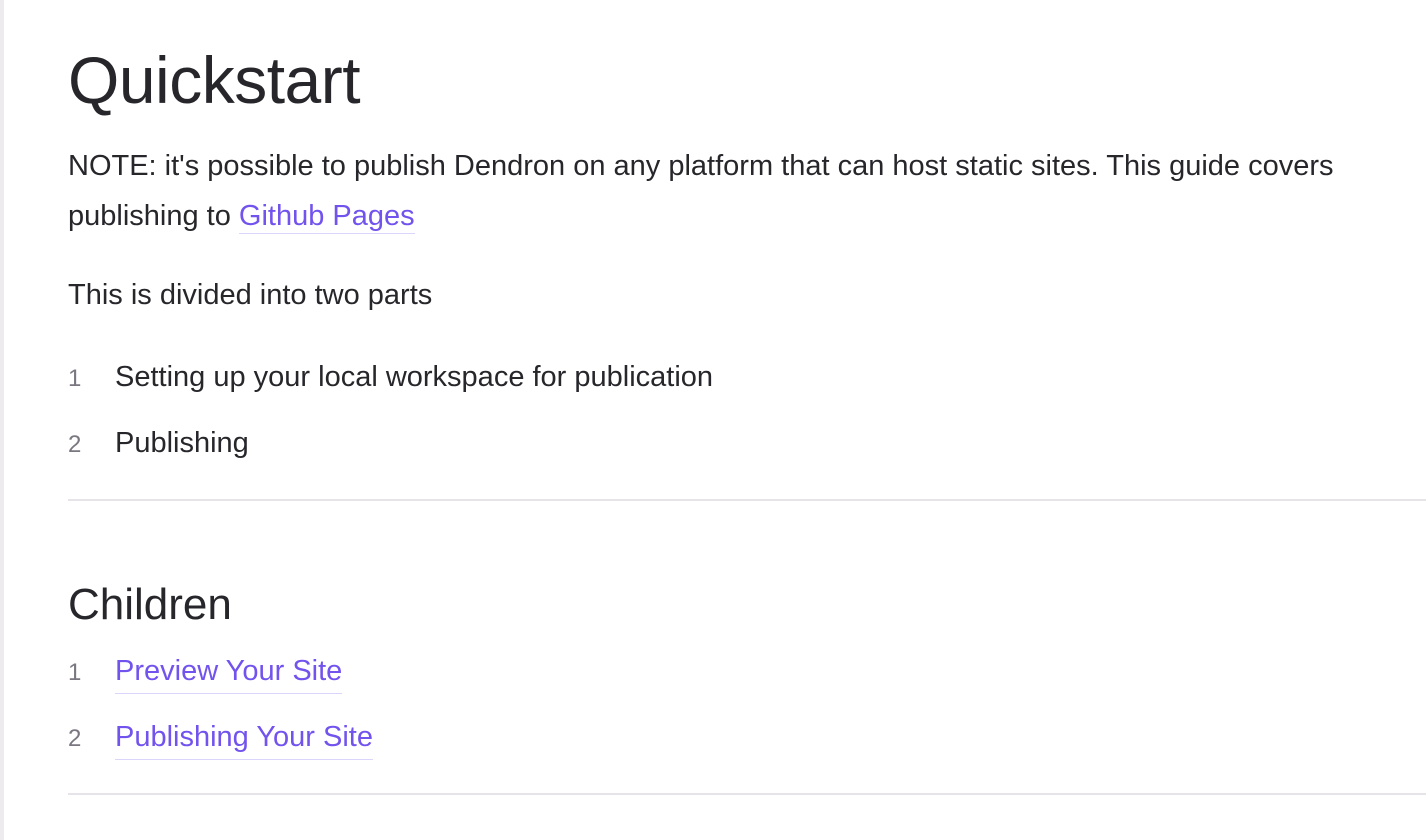  Describe the element at coordinates (2, 420) in the screenshot. I see `sidebar-edge` at that location.